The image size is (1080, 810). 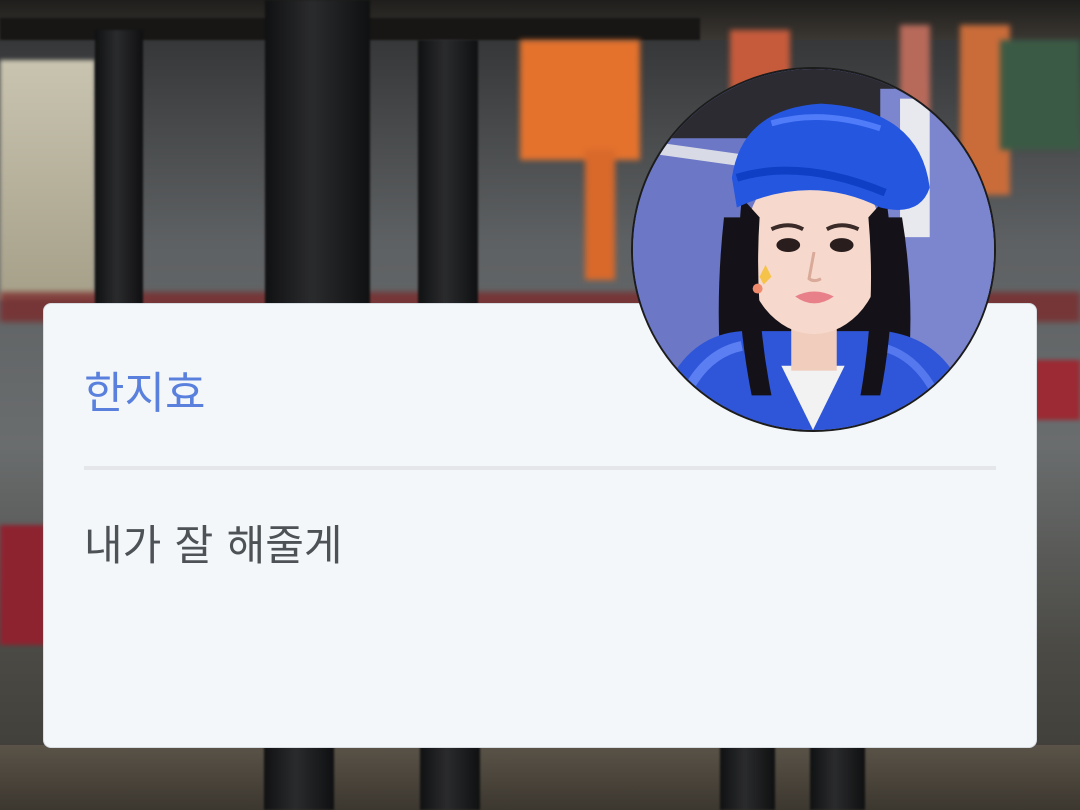 I want to click on character-portrait-icon, so click(x=813, y=249).